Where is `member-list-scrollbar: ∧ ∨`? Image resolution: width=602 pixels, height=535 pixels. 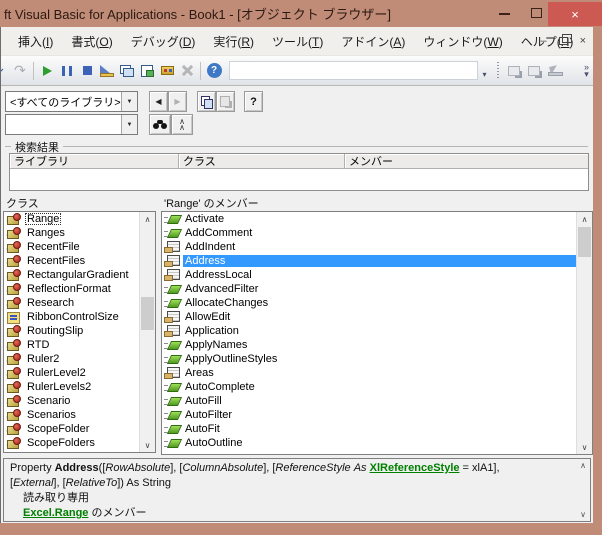
member-list-scrollbar: ∧ ∨ is located at coordinates (584, 333).